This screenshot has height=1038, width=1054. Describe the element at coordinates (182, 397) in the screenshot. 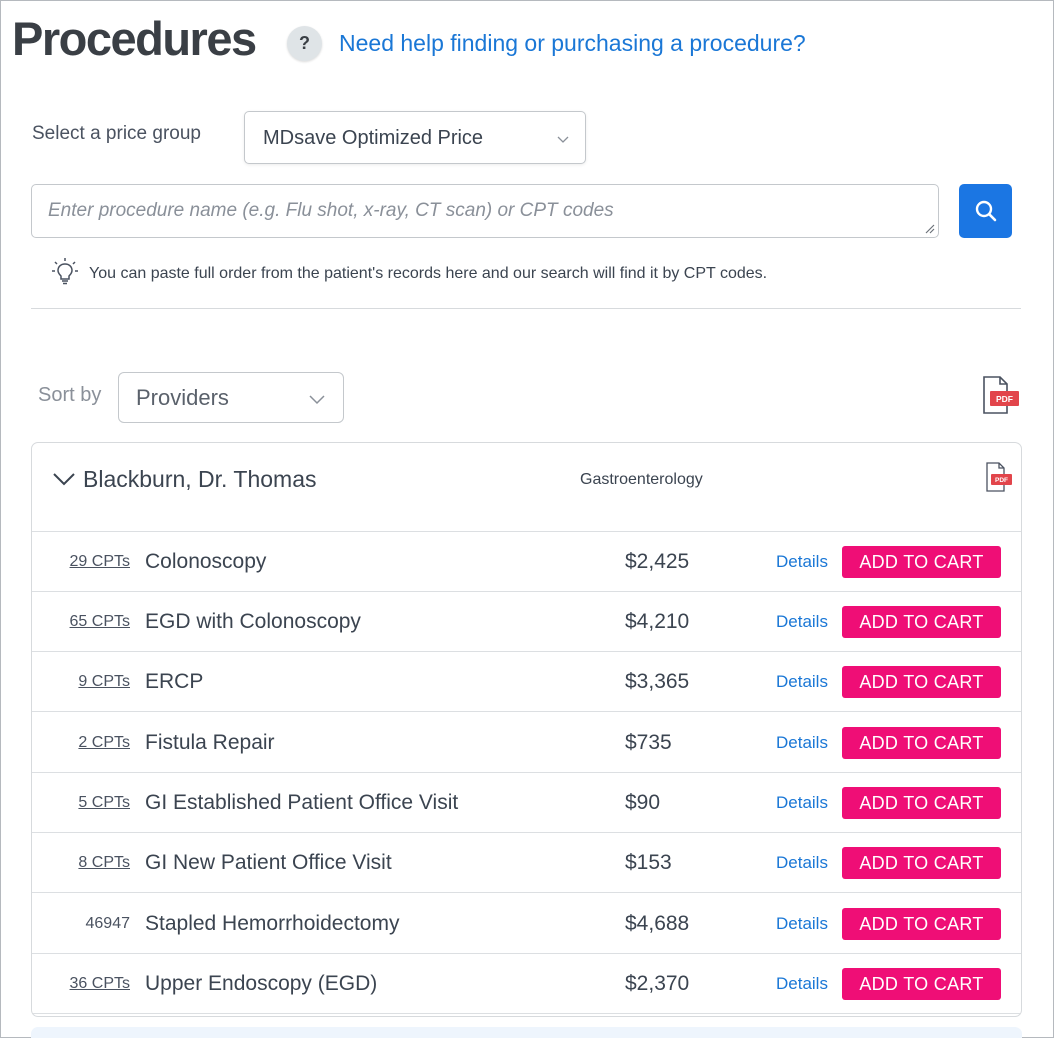

I see `sort-value: Providers` at that location.